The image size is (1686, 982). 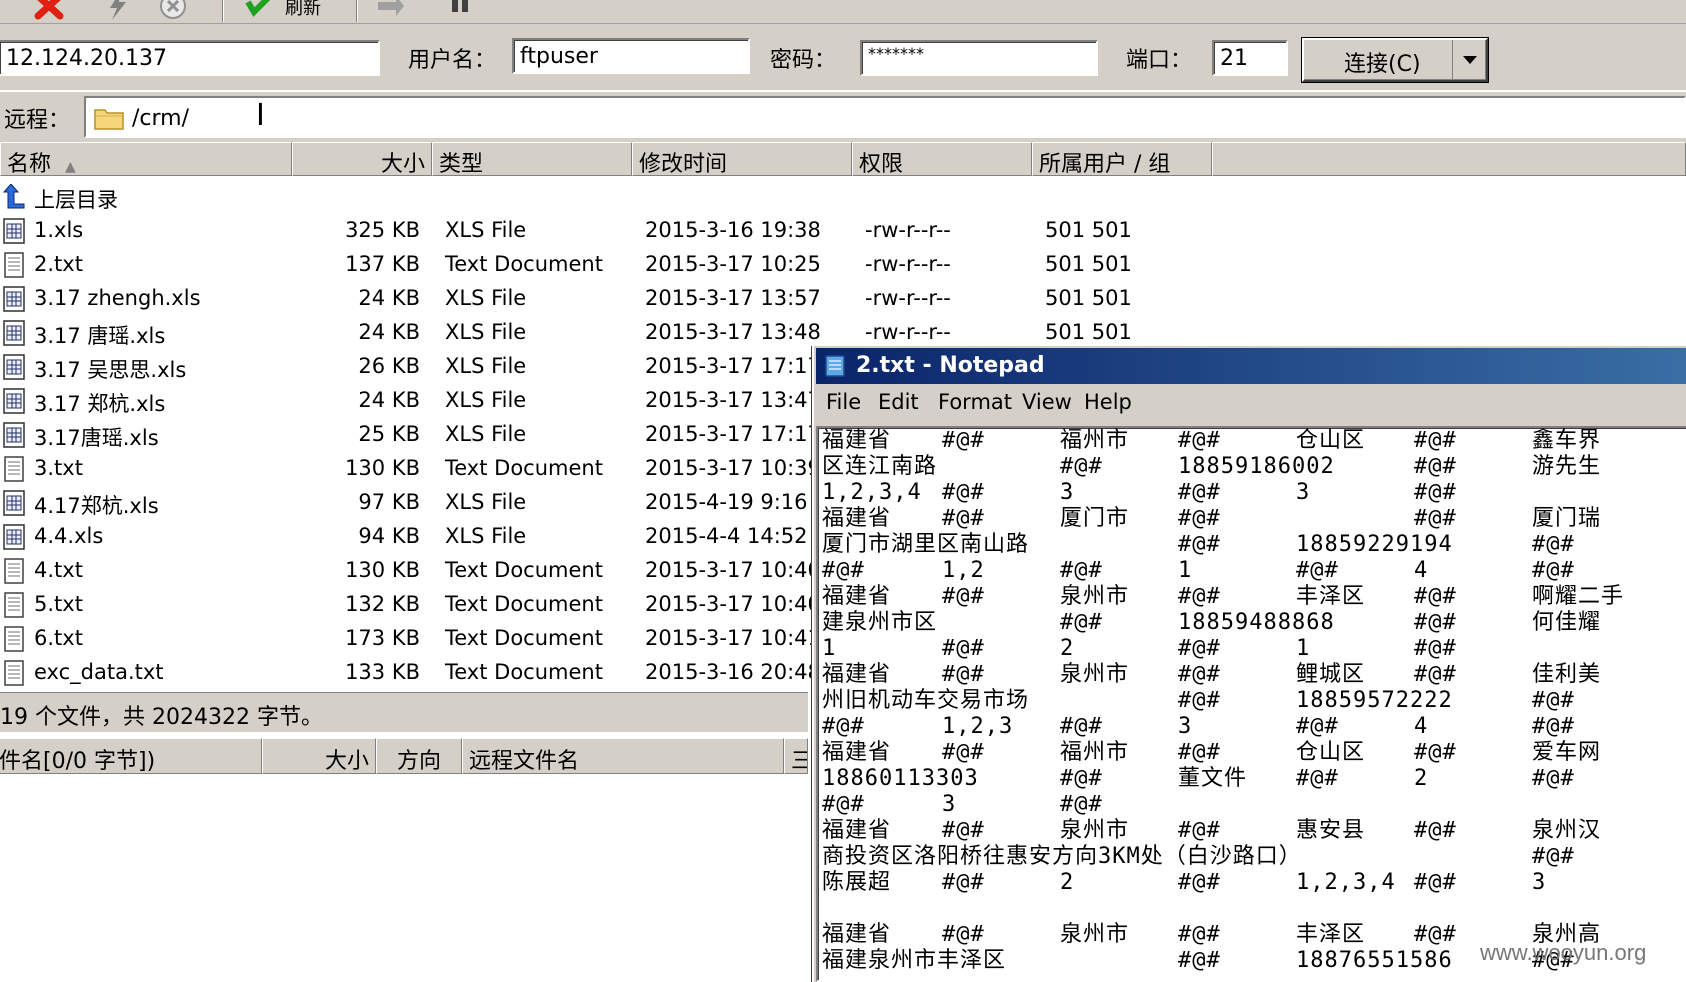 I want to click on connect-button: 连接(C), so click(x=1395, y=60).